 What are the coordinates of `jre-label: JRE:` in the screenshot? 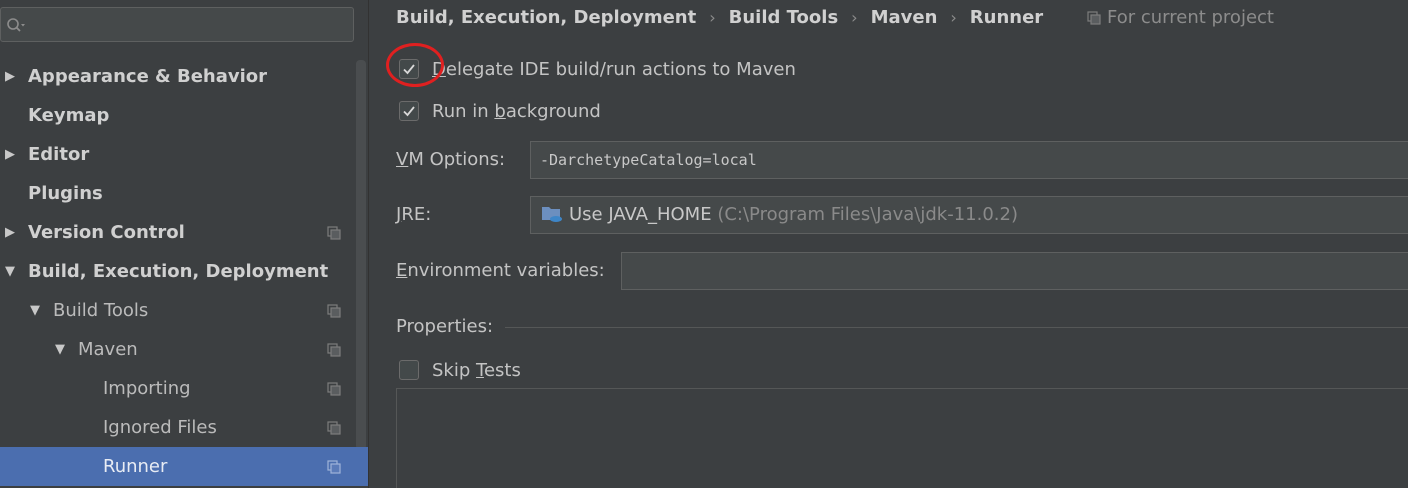 It's located at (414, 214).